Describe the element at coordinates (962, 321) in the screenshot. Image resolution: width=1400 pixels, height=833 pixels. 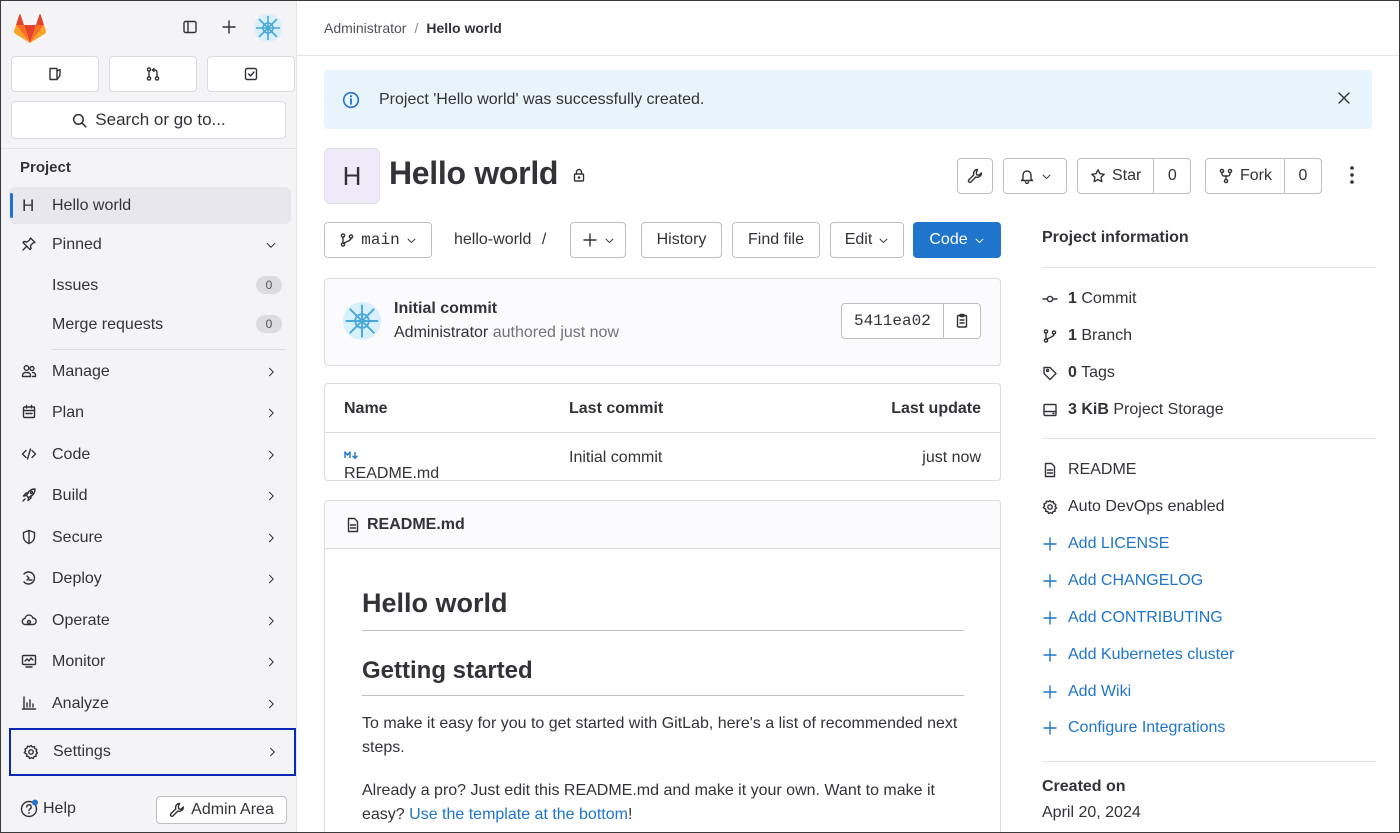
I see `copy-sha-button` at that location.